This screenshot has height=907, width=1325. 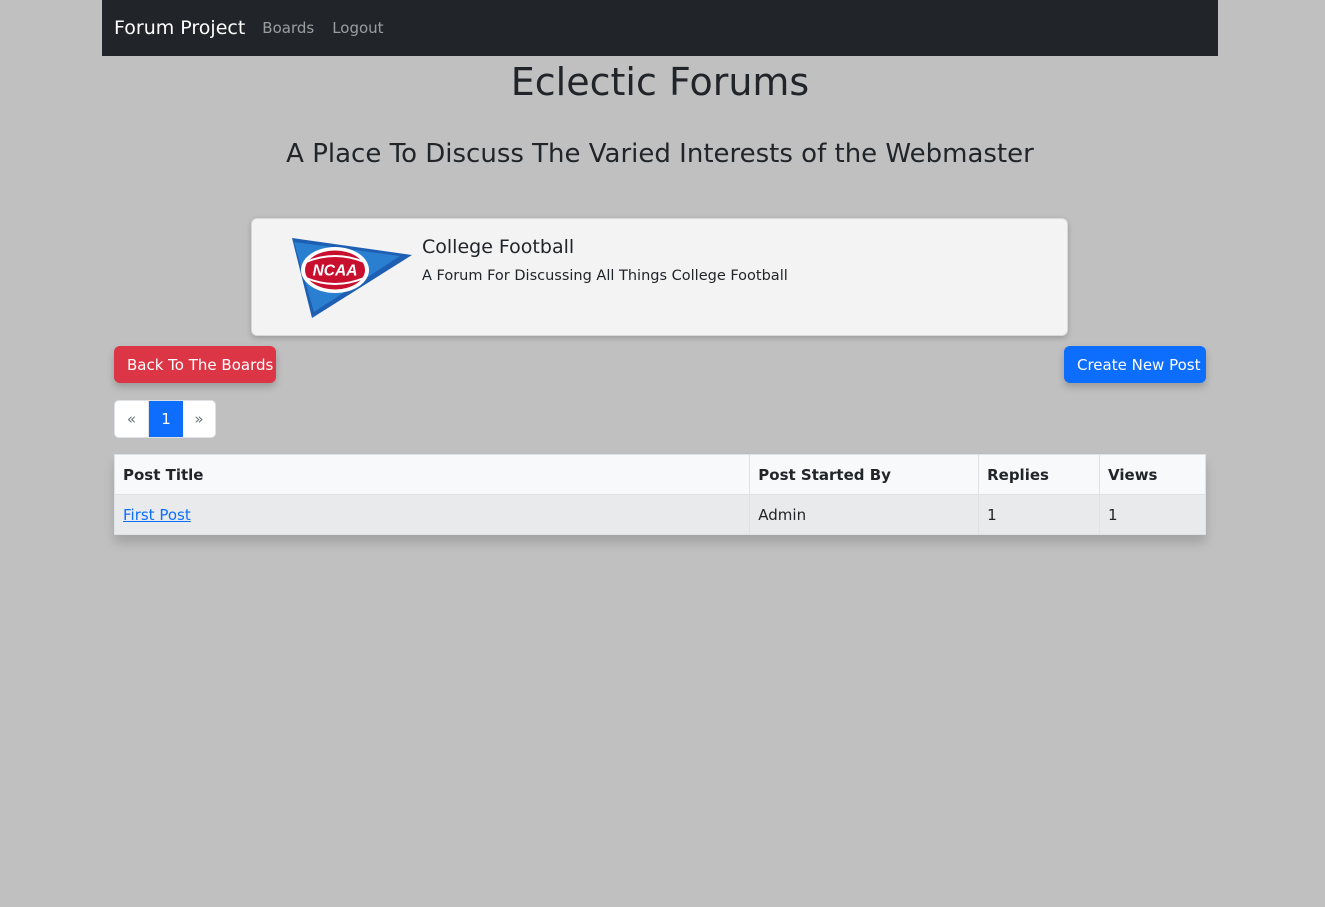 What do you see at coordinates (1135, 364) in the screenshot?
I see `create-new-post-button: Create New Post` at bounding box center [1135, 364].